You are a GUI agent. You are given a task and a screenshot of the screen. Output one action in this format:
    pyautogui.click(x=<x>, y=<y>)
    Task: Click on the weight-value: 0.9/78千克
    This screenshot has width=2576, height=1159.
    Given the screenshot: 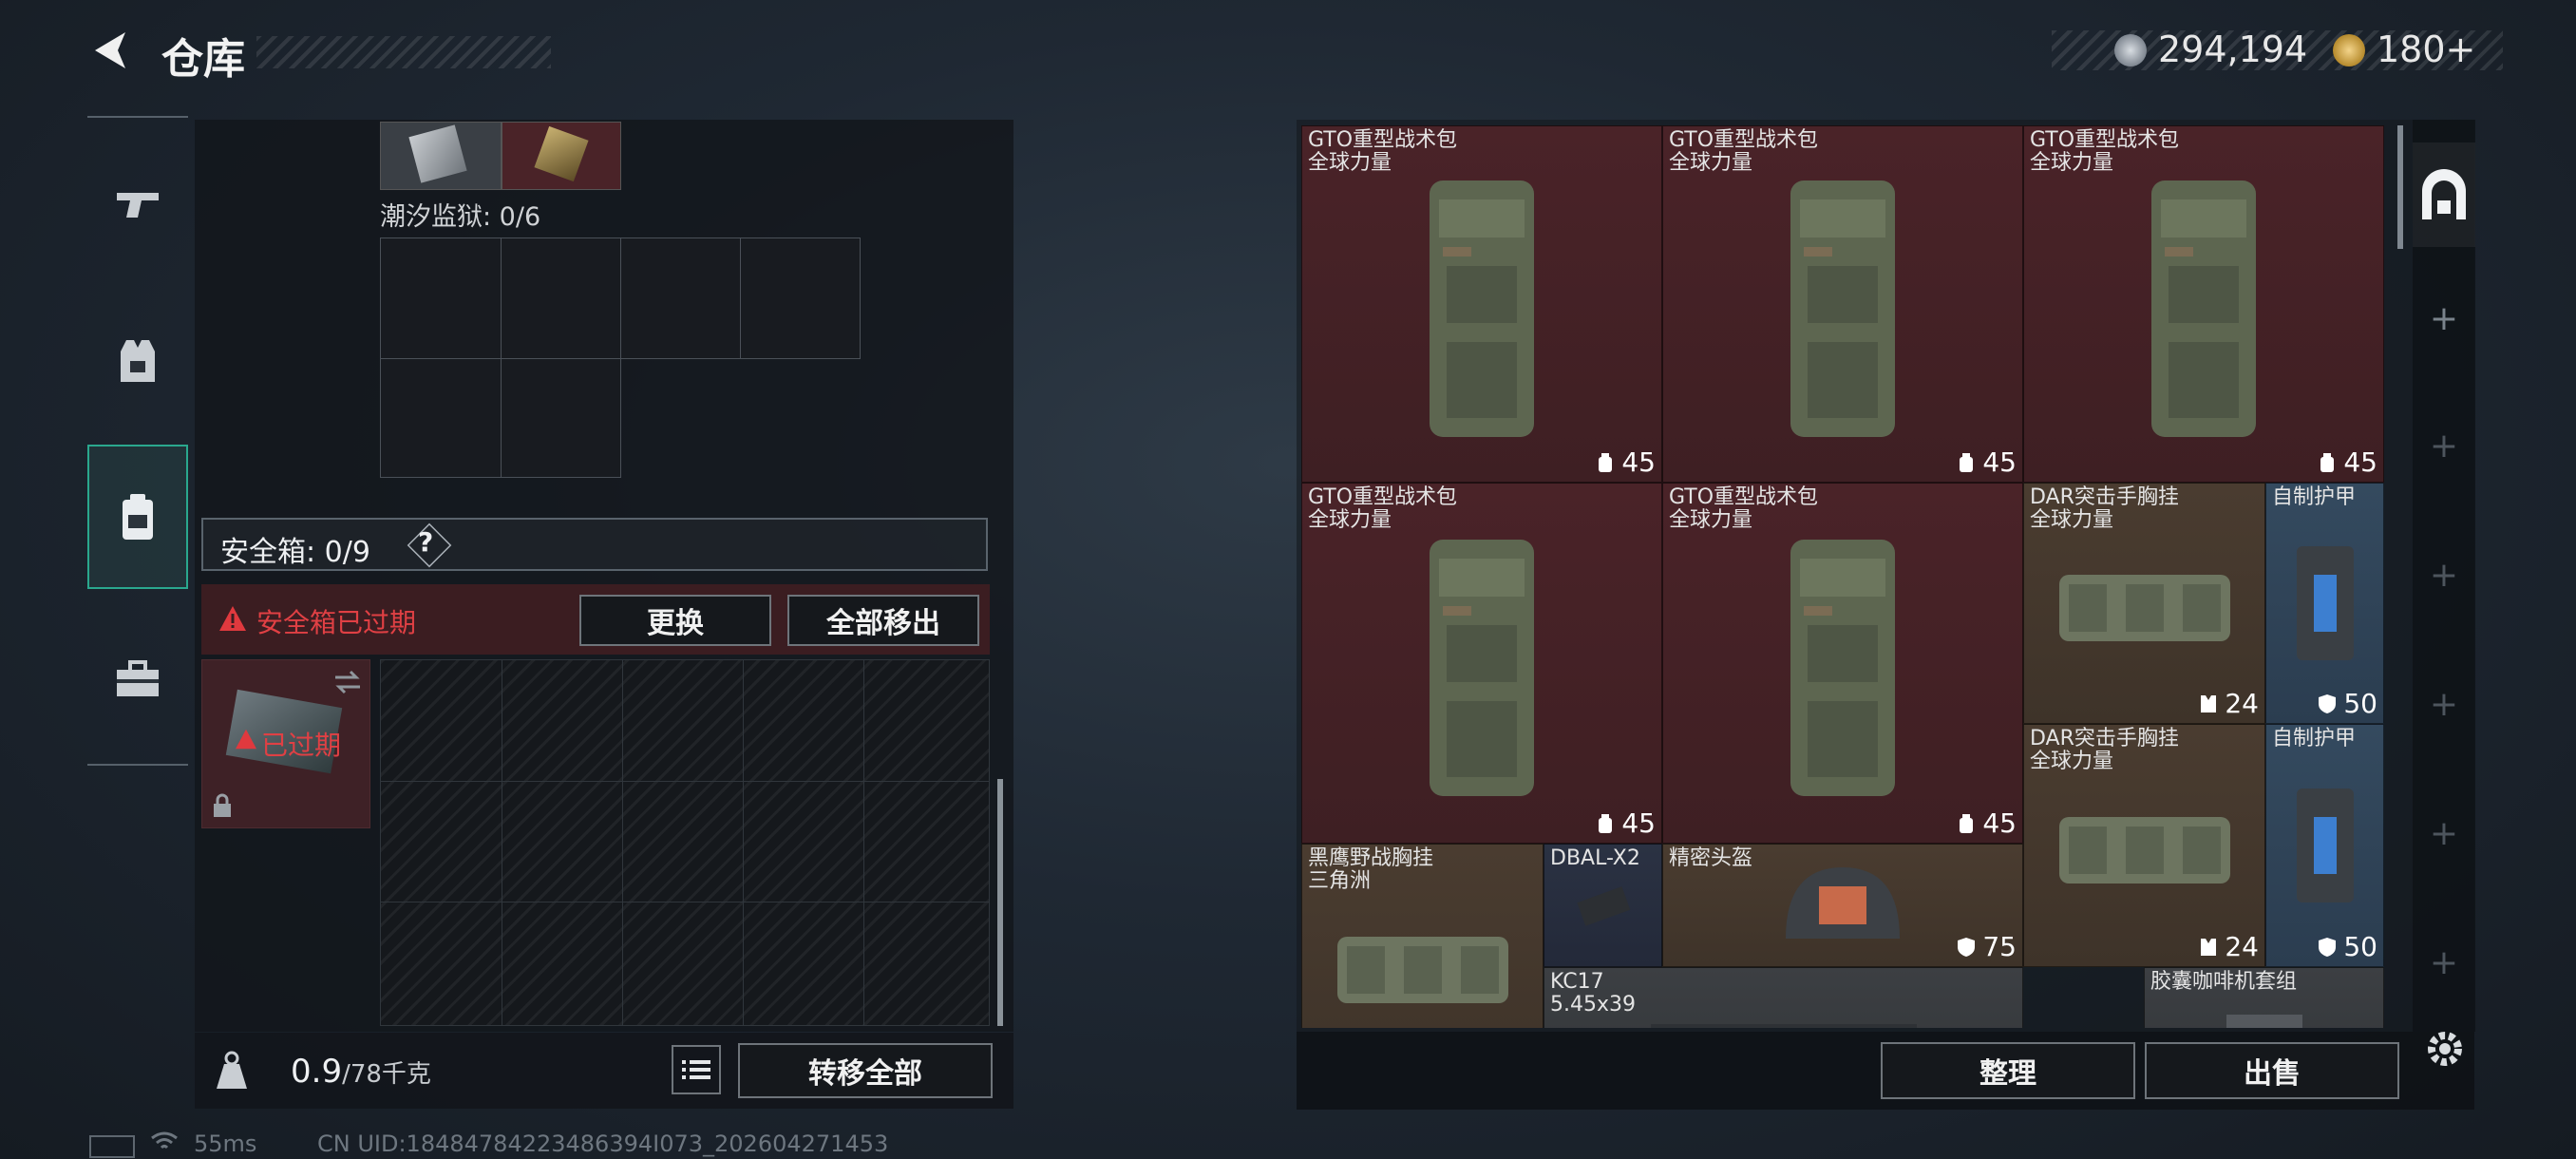 What is the action you would take?
    pyautogui.click(x=361, y=1072)
    